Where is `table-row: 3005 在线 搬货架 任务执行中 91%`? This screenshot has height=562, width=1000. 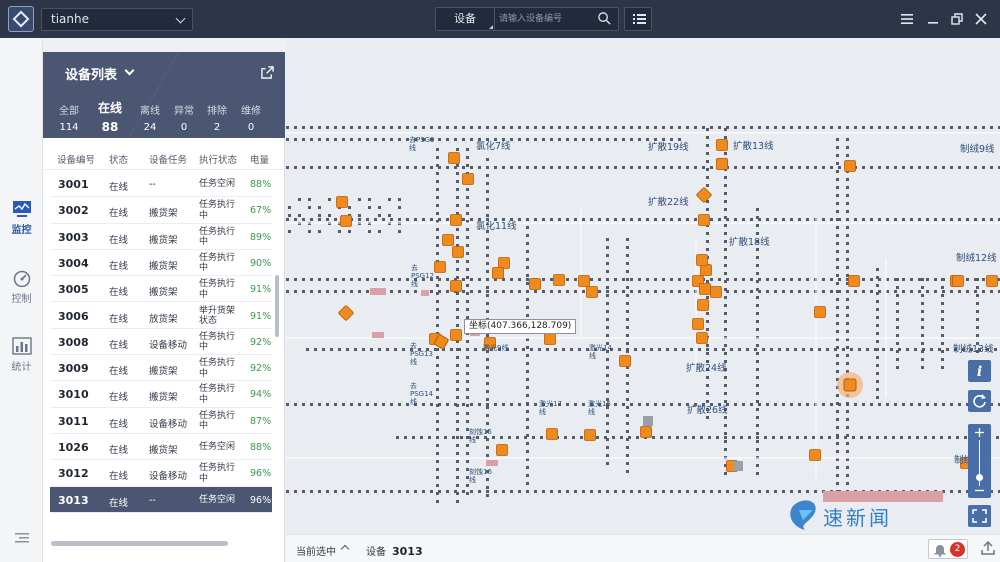
table-row: 3005 在线 搬货架 任务执行中 91% is located at coordinates (161, 289).